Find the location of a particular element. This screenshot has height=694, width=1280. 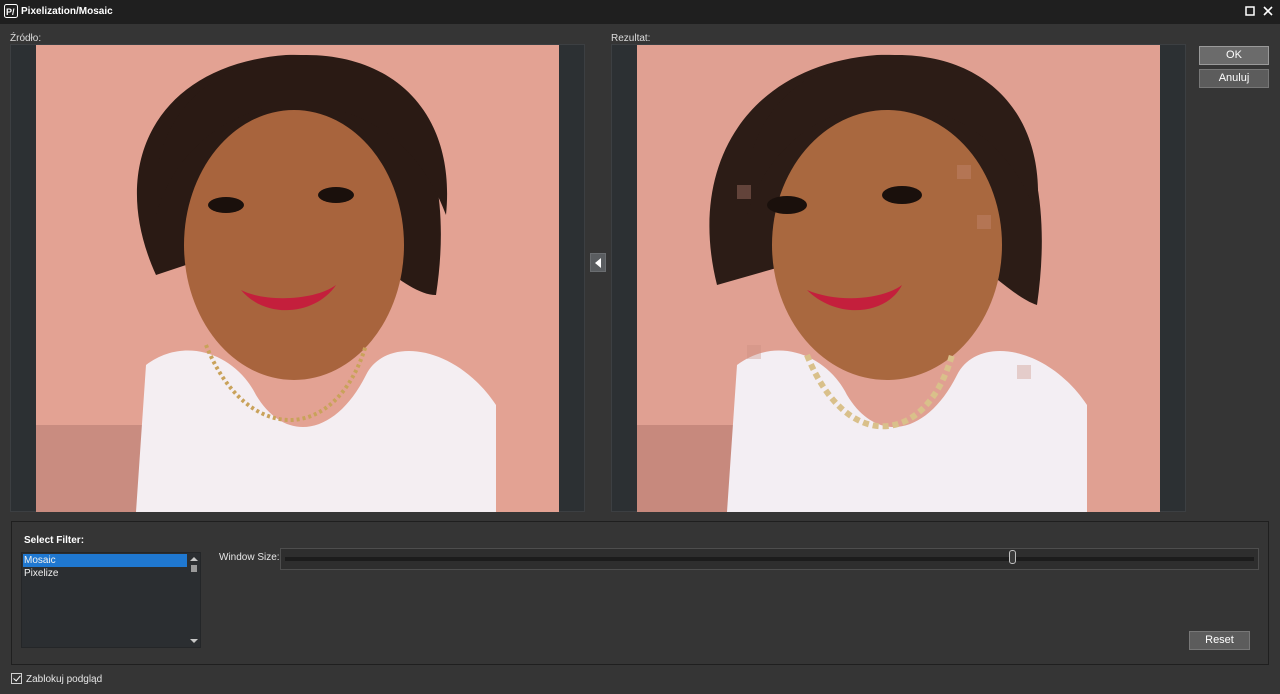

window-size-label: Window Size: is located at coordinates (249, 557).